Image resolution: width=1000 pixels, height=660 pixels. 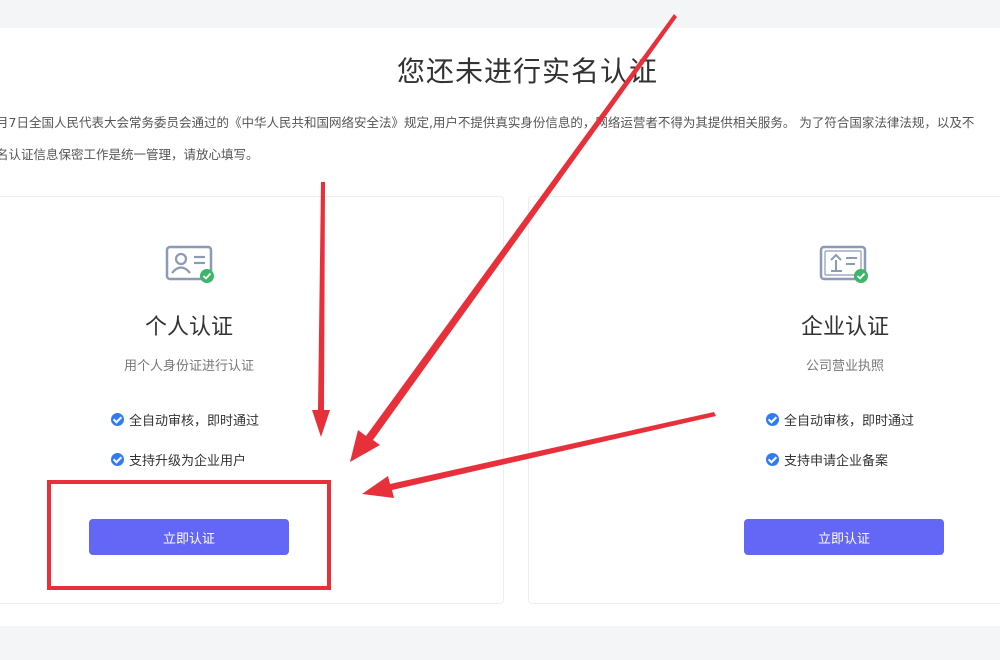 I want to click on business-feature-item: 支持申请企业备案, so click(x=827, y=459).